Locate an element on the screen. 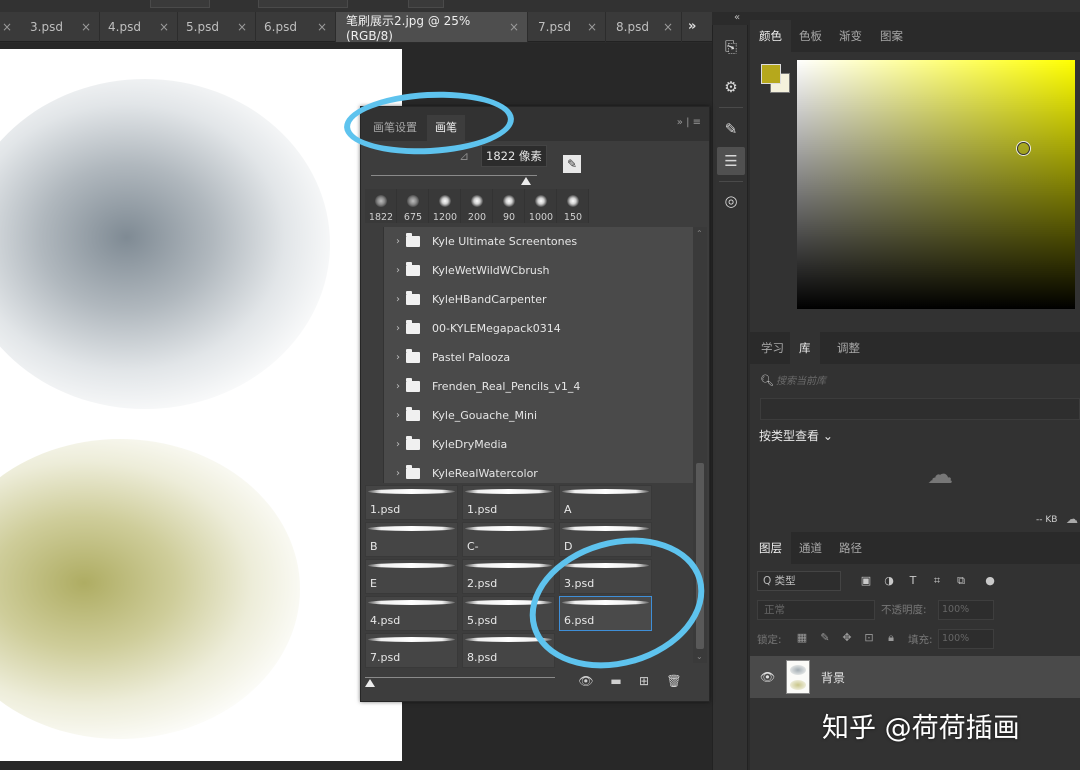  brush-folder: › KyleHBandCarpenter is located at coordinates (539, 299).